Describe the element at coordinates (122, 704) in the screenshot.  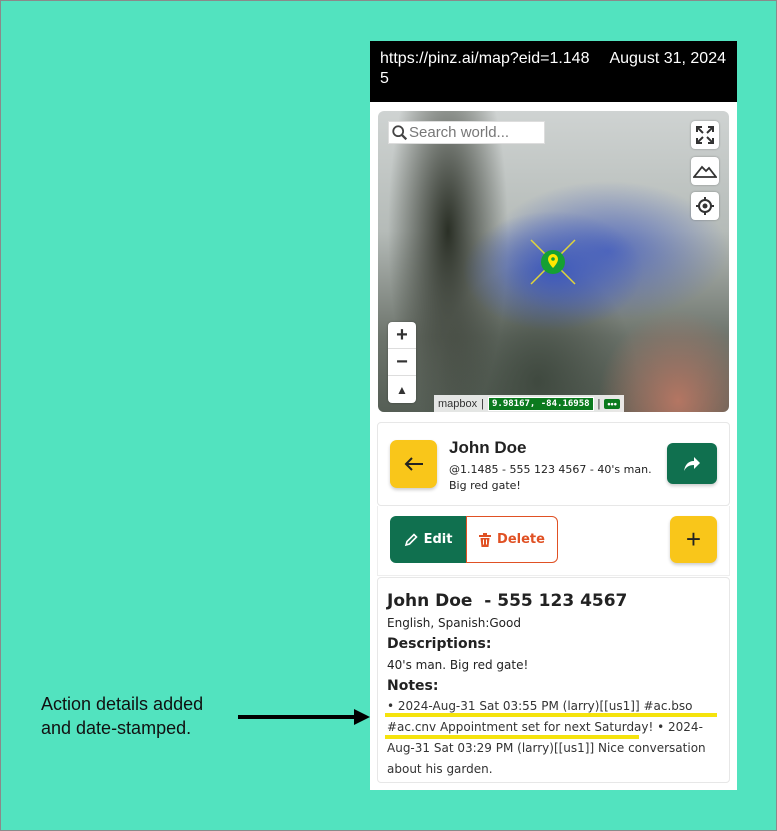
I see `callout-line-1: Action details added` at that location.